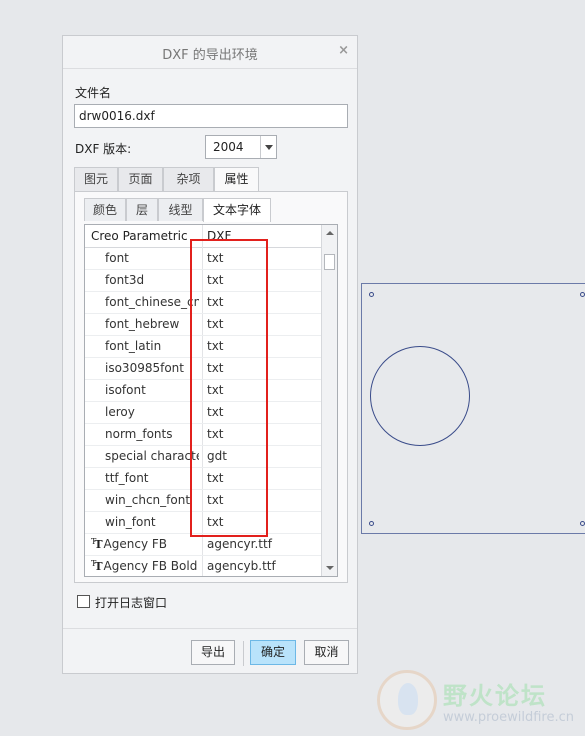 The width and height of the screenshot is (585, 736). What do you see at coordinates (131, 603) in the screenshot?
I see `open-log-window-label: 打开日志窗口` at bounding box center [131, 603].